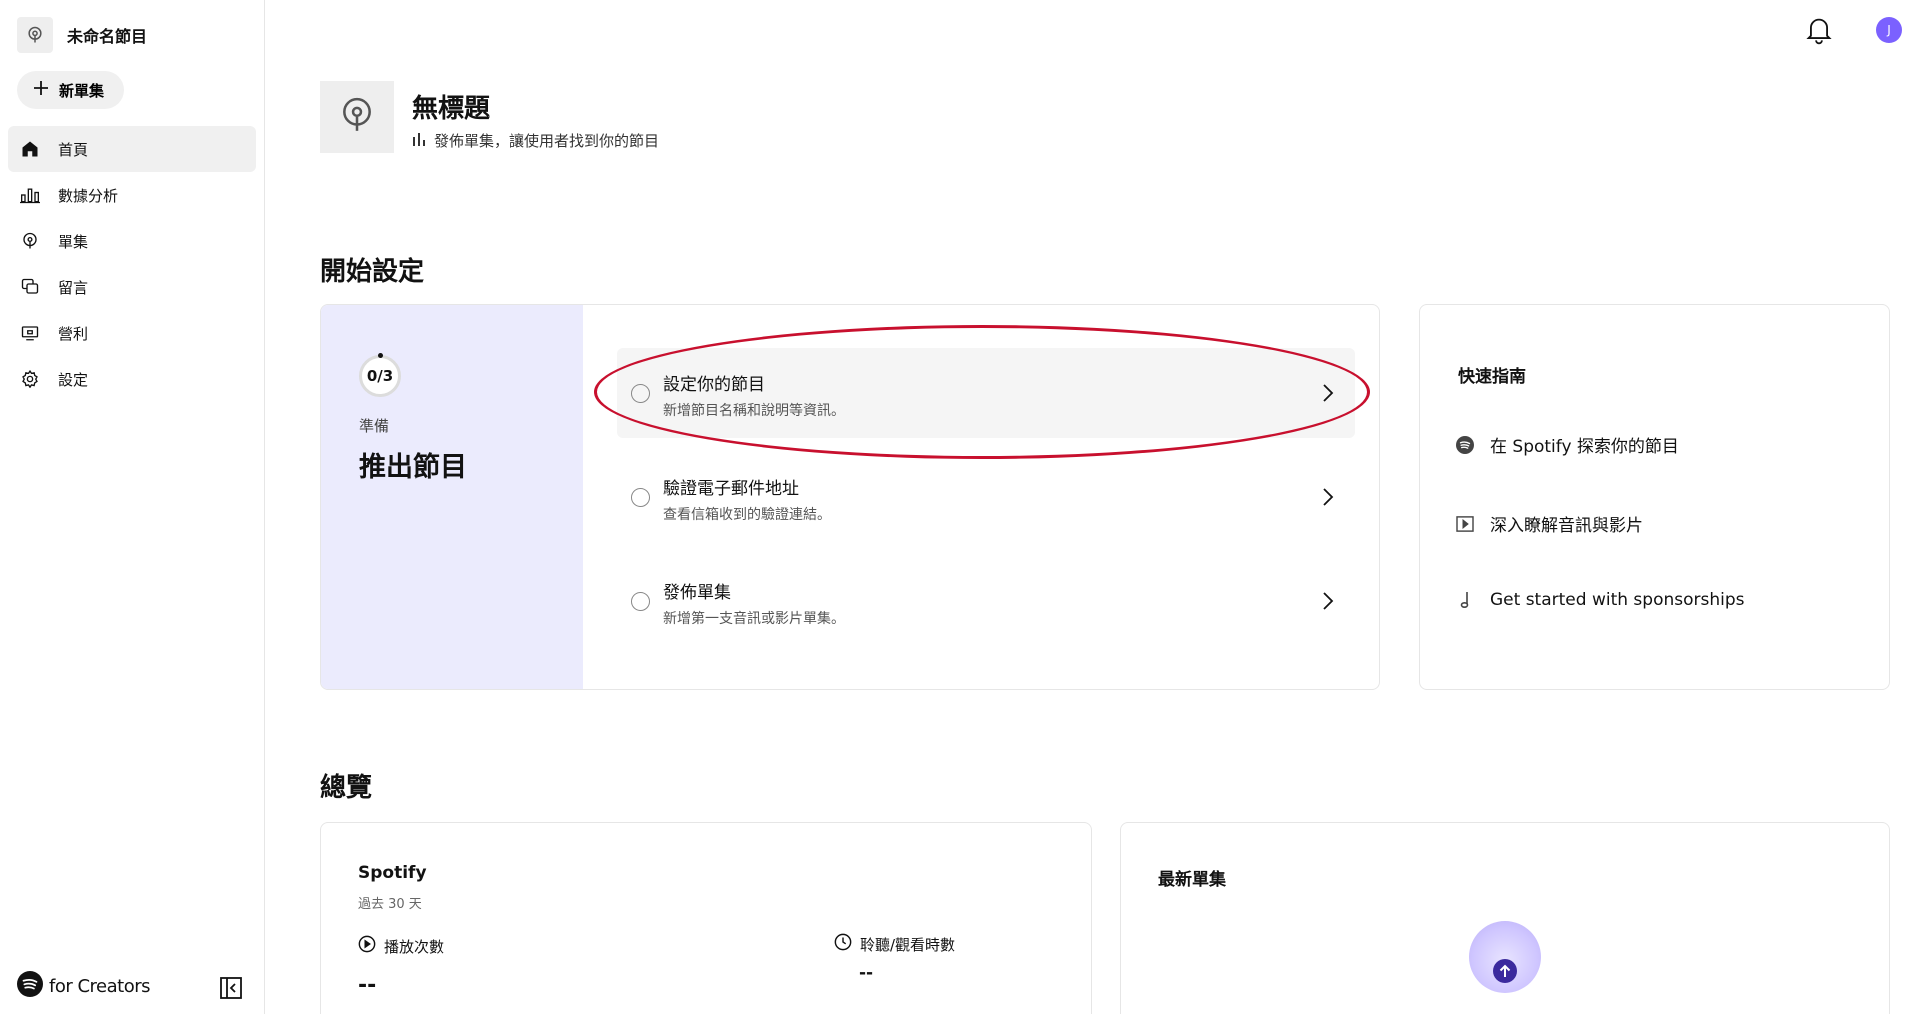 Image resolution: width=1920 pixels, height=1014 pixels. I want to click on plays-label: 播放次數, so click(414, 946).